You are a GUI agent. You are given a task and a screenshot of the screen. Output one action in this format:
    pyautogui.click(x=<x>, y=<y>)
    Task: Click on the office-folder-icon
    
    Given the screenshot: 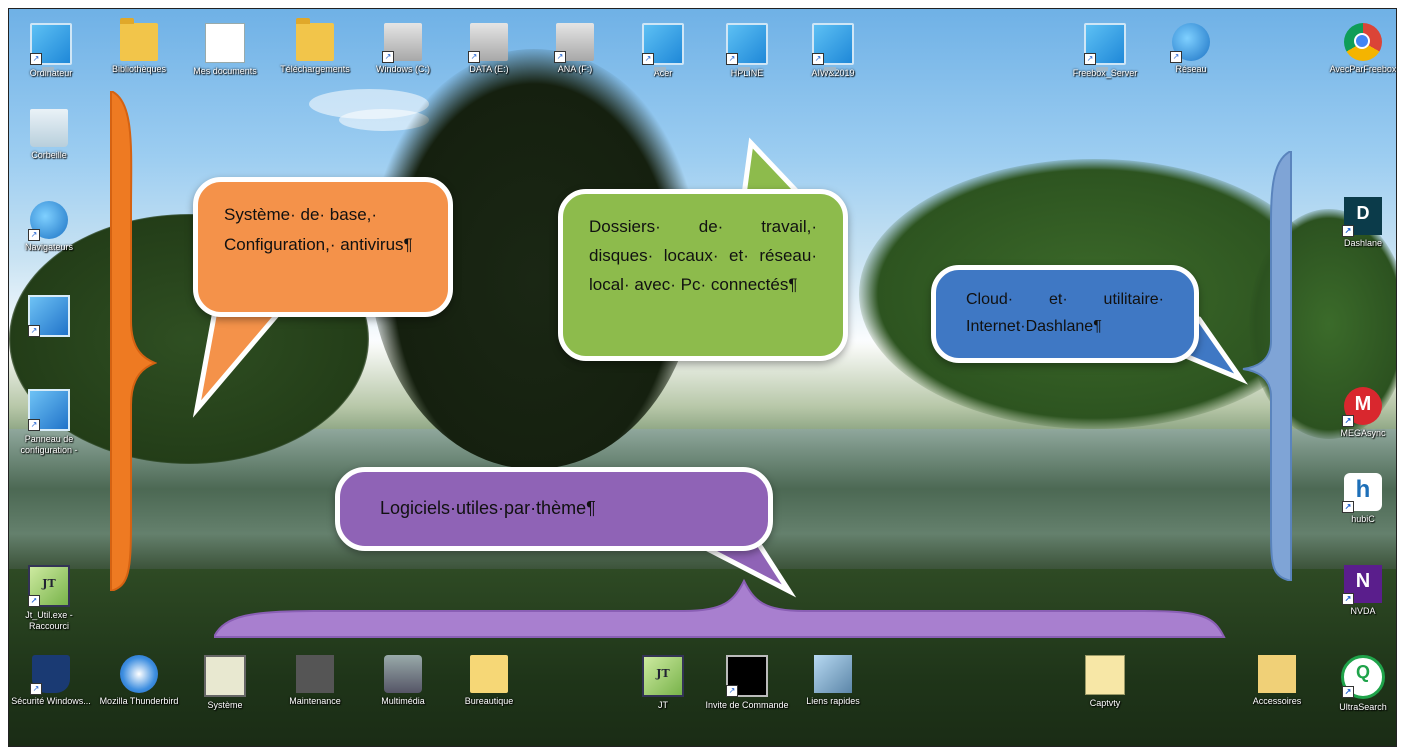 What is the action you would take?
    pyautogui.click(x=489, y=674)
    